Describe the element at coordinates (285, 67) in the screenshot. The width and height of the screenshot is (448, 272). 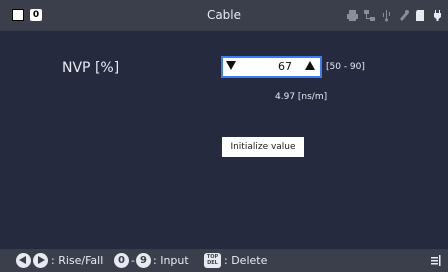
I see `nvp-value: 67` at that location.